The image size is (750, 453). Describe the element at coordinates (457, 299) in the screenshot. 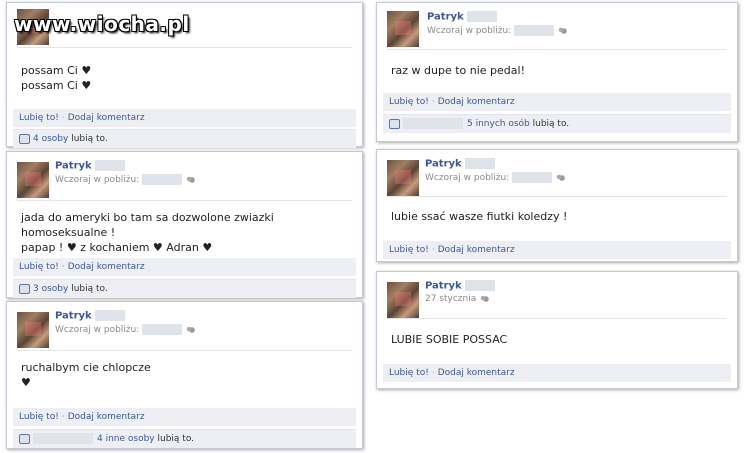

I see `post-meta: 27 stycznia` at that location.